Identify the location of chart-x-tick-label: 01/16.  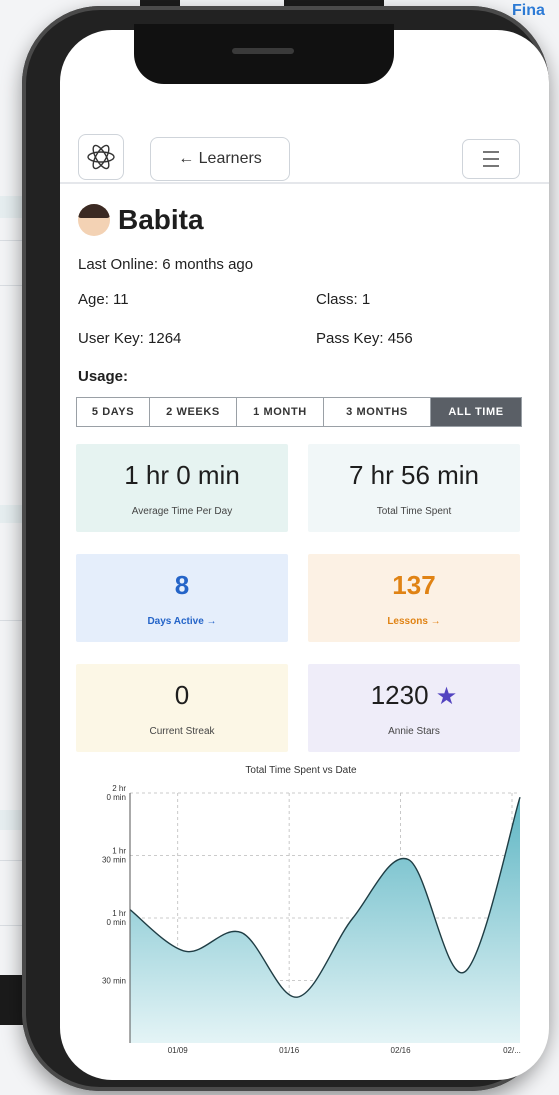
(289, 1049).